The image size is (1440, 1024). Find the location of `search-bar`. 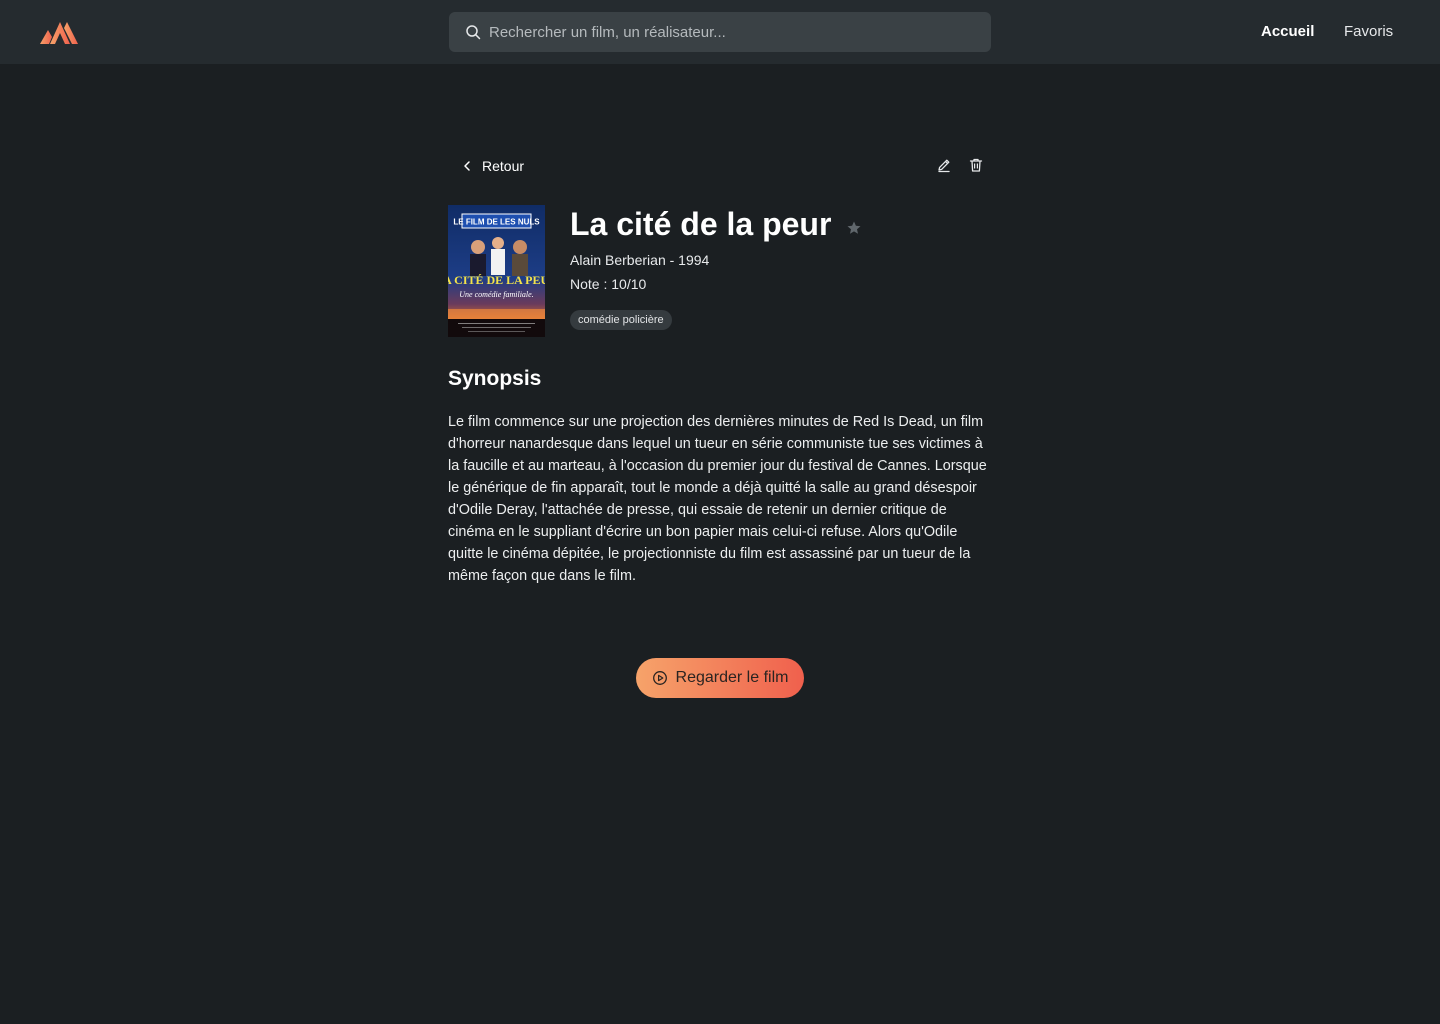

search-bar is located at coordinates (720, 32).